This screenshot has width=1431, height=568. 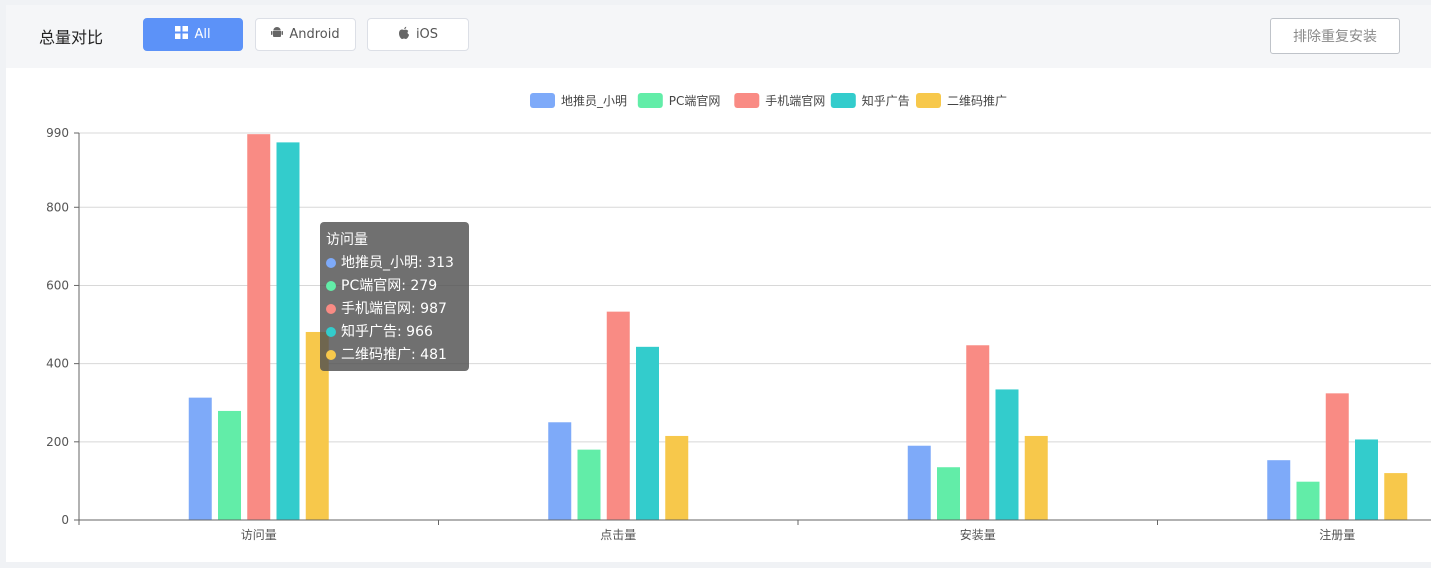 What do you see at coordinates (397, 262) in the screenshot?
I see `tooltip-row-text: 地推员_小明: 313` at bounding box center [397, 262].